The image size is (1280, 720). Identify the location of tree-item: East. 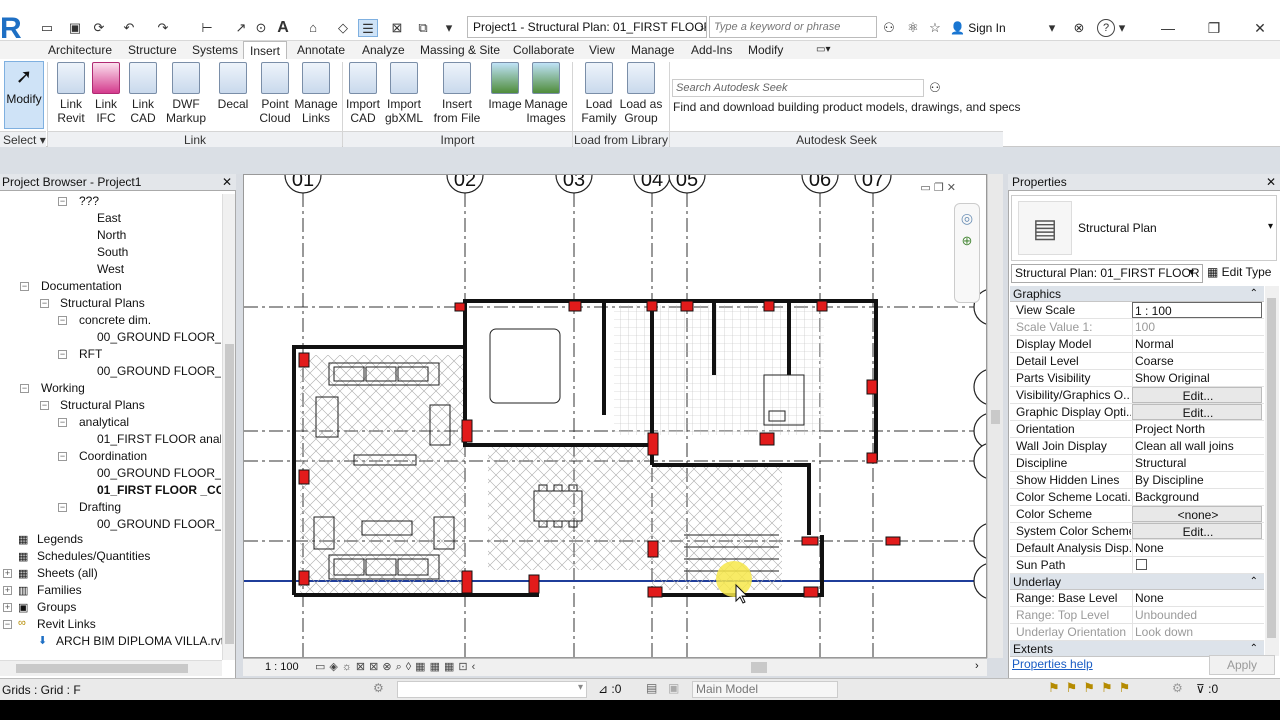
(109, 218).